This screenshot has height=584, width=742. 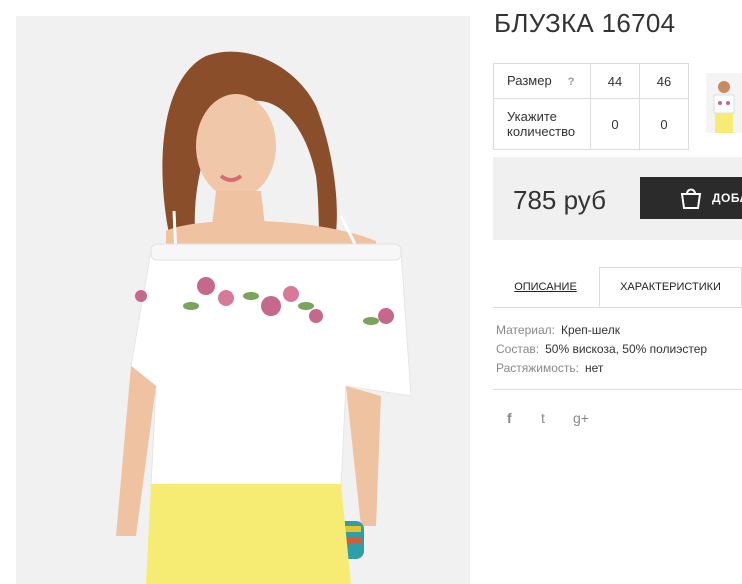 I want to click on product-thumbnail, so click(x=724, y=103).